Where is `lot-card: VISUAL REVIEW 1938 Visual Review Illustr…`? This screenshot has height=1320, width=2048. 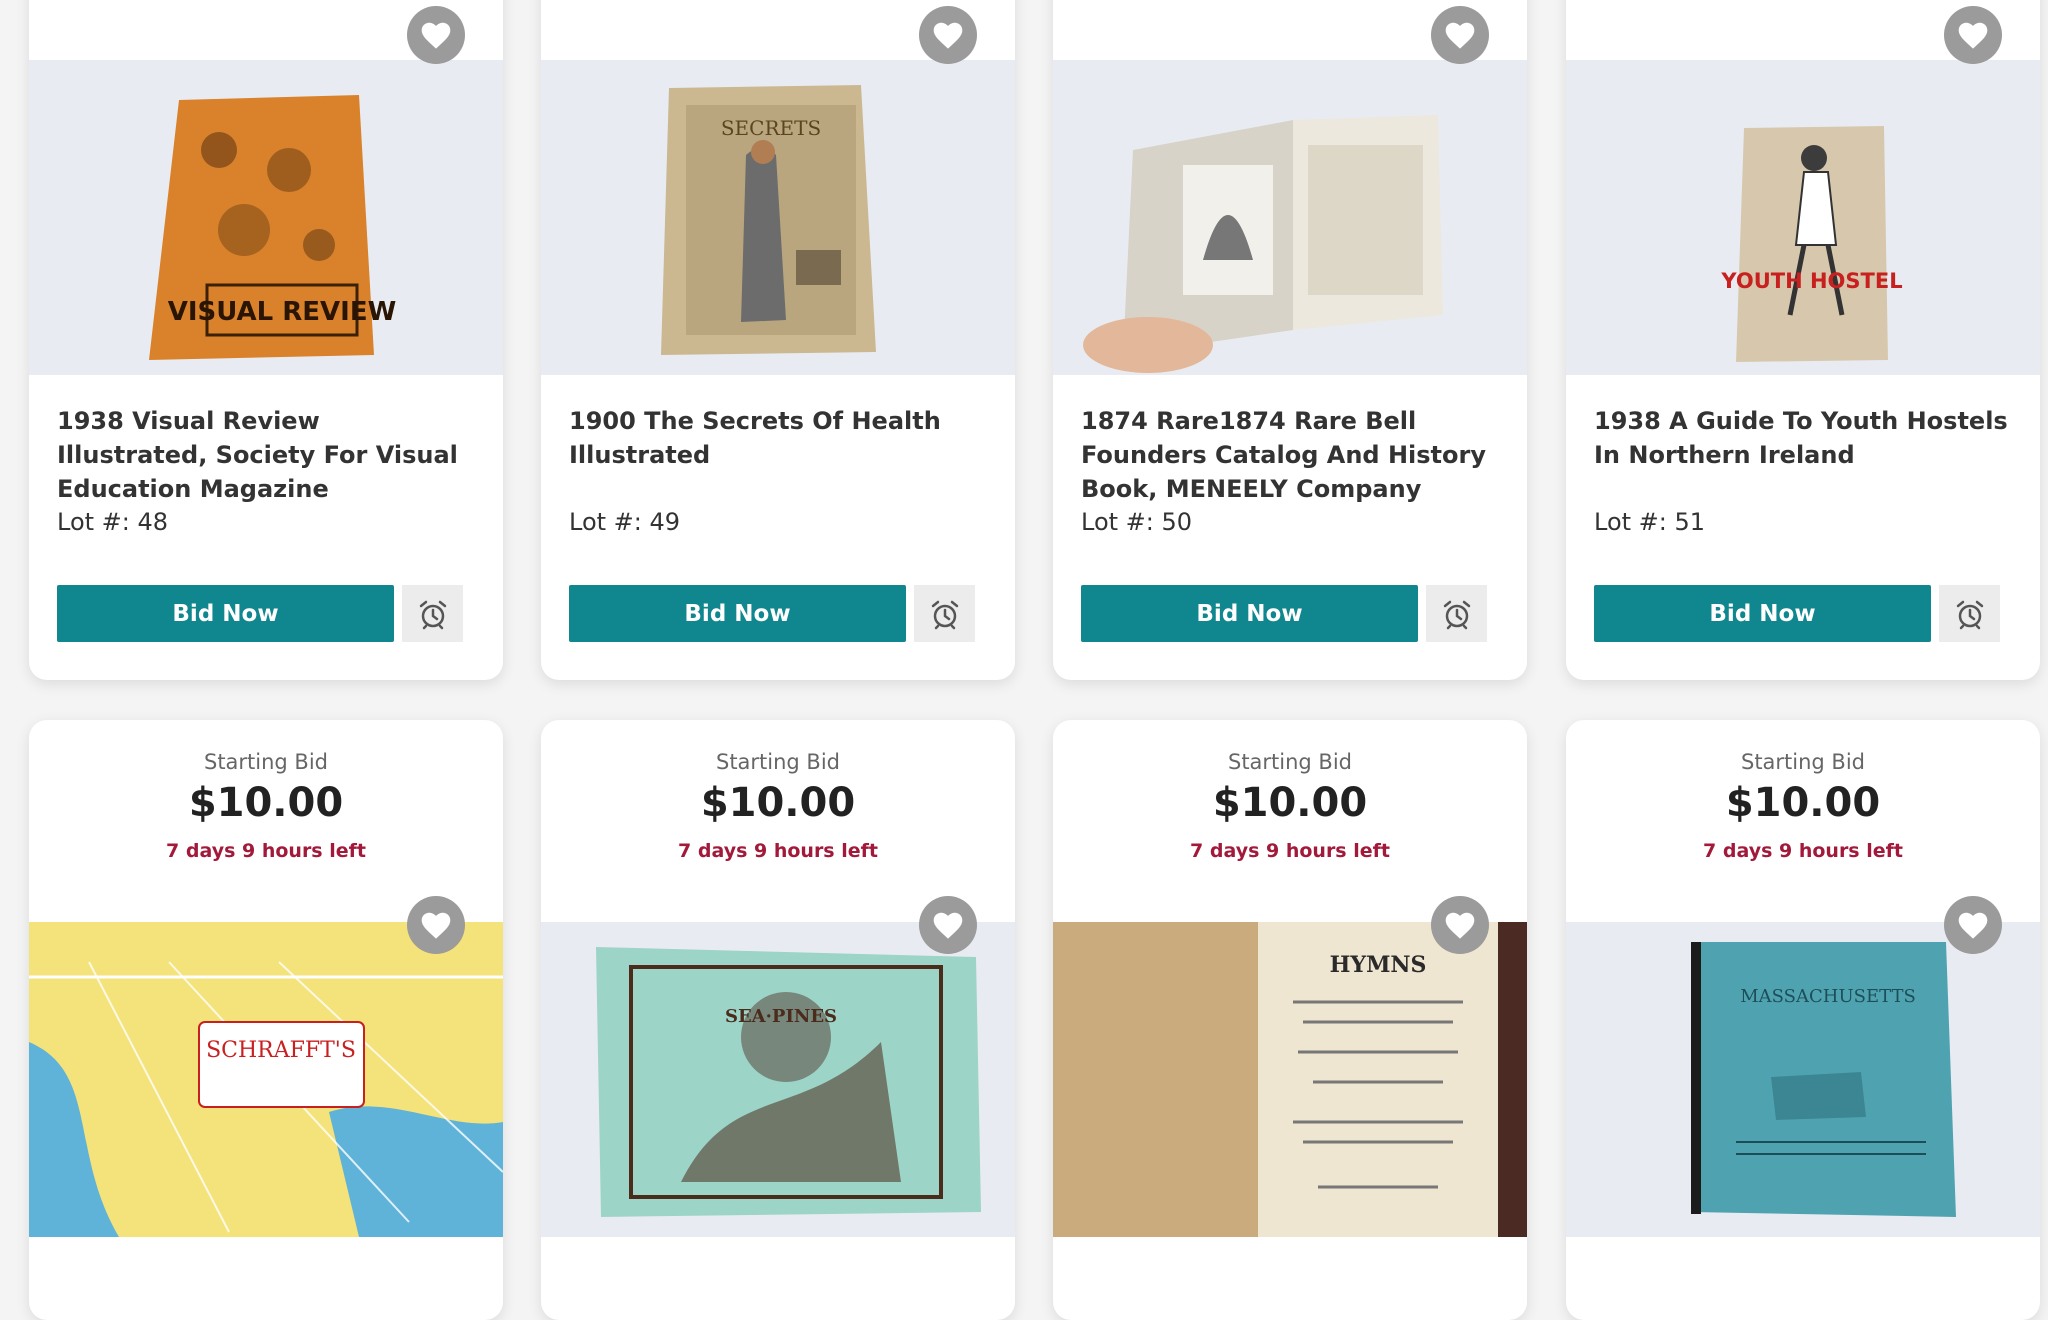
lot-card: VISUAL REVIEW 1938 Visual Review Illustr… is located at coordinates (266, 340).